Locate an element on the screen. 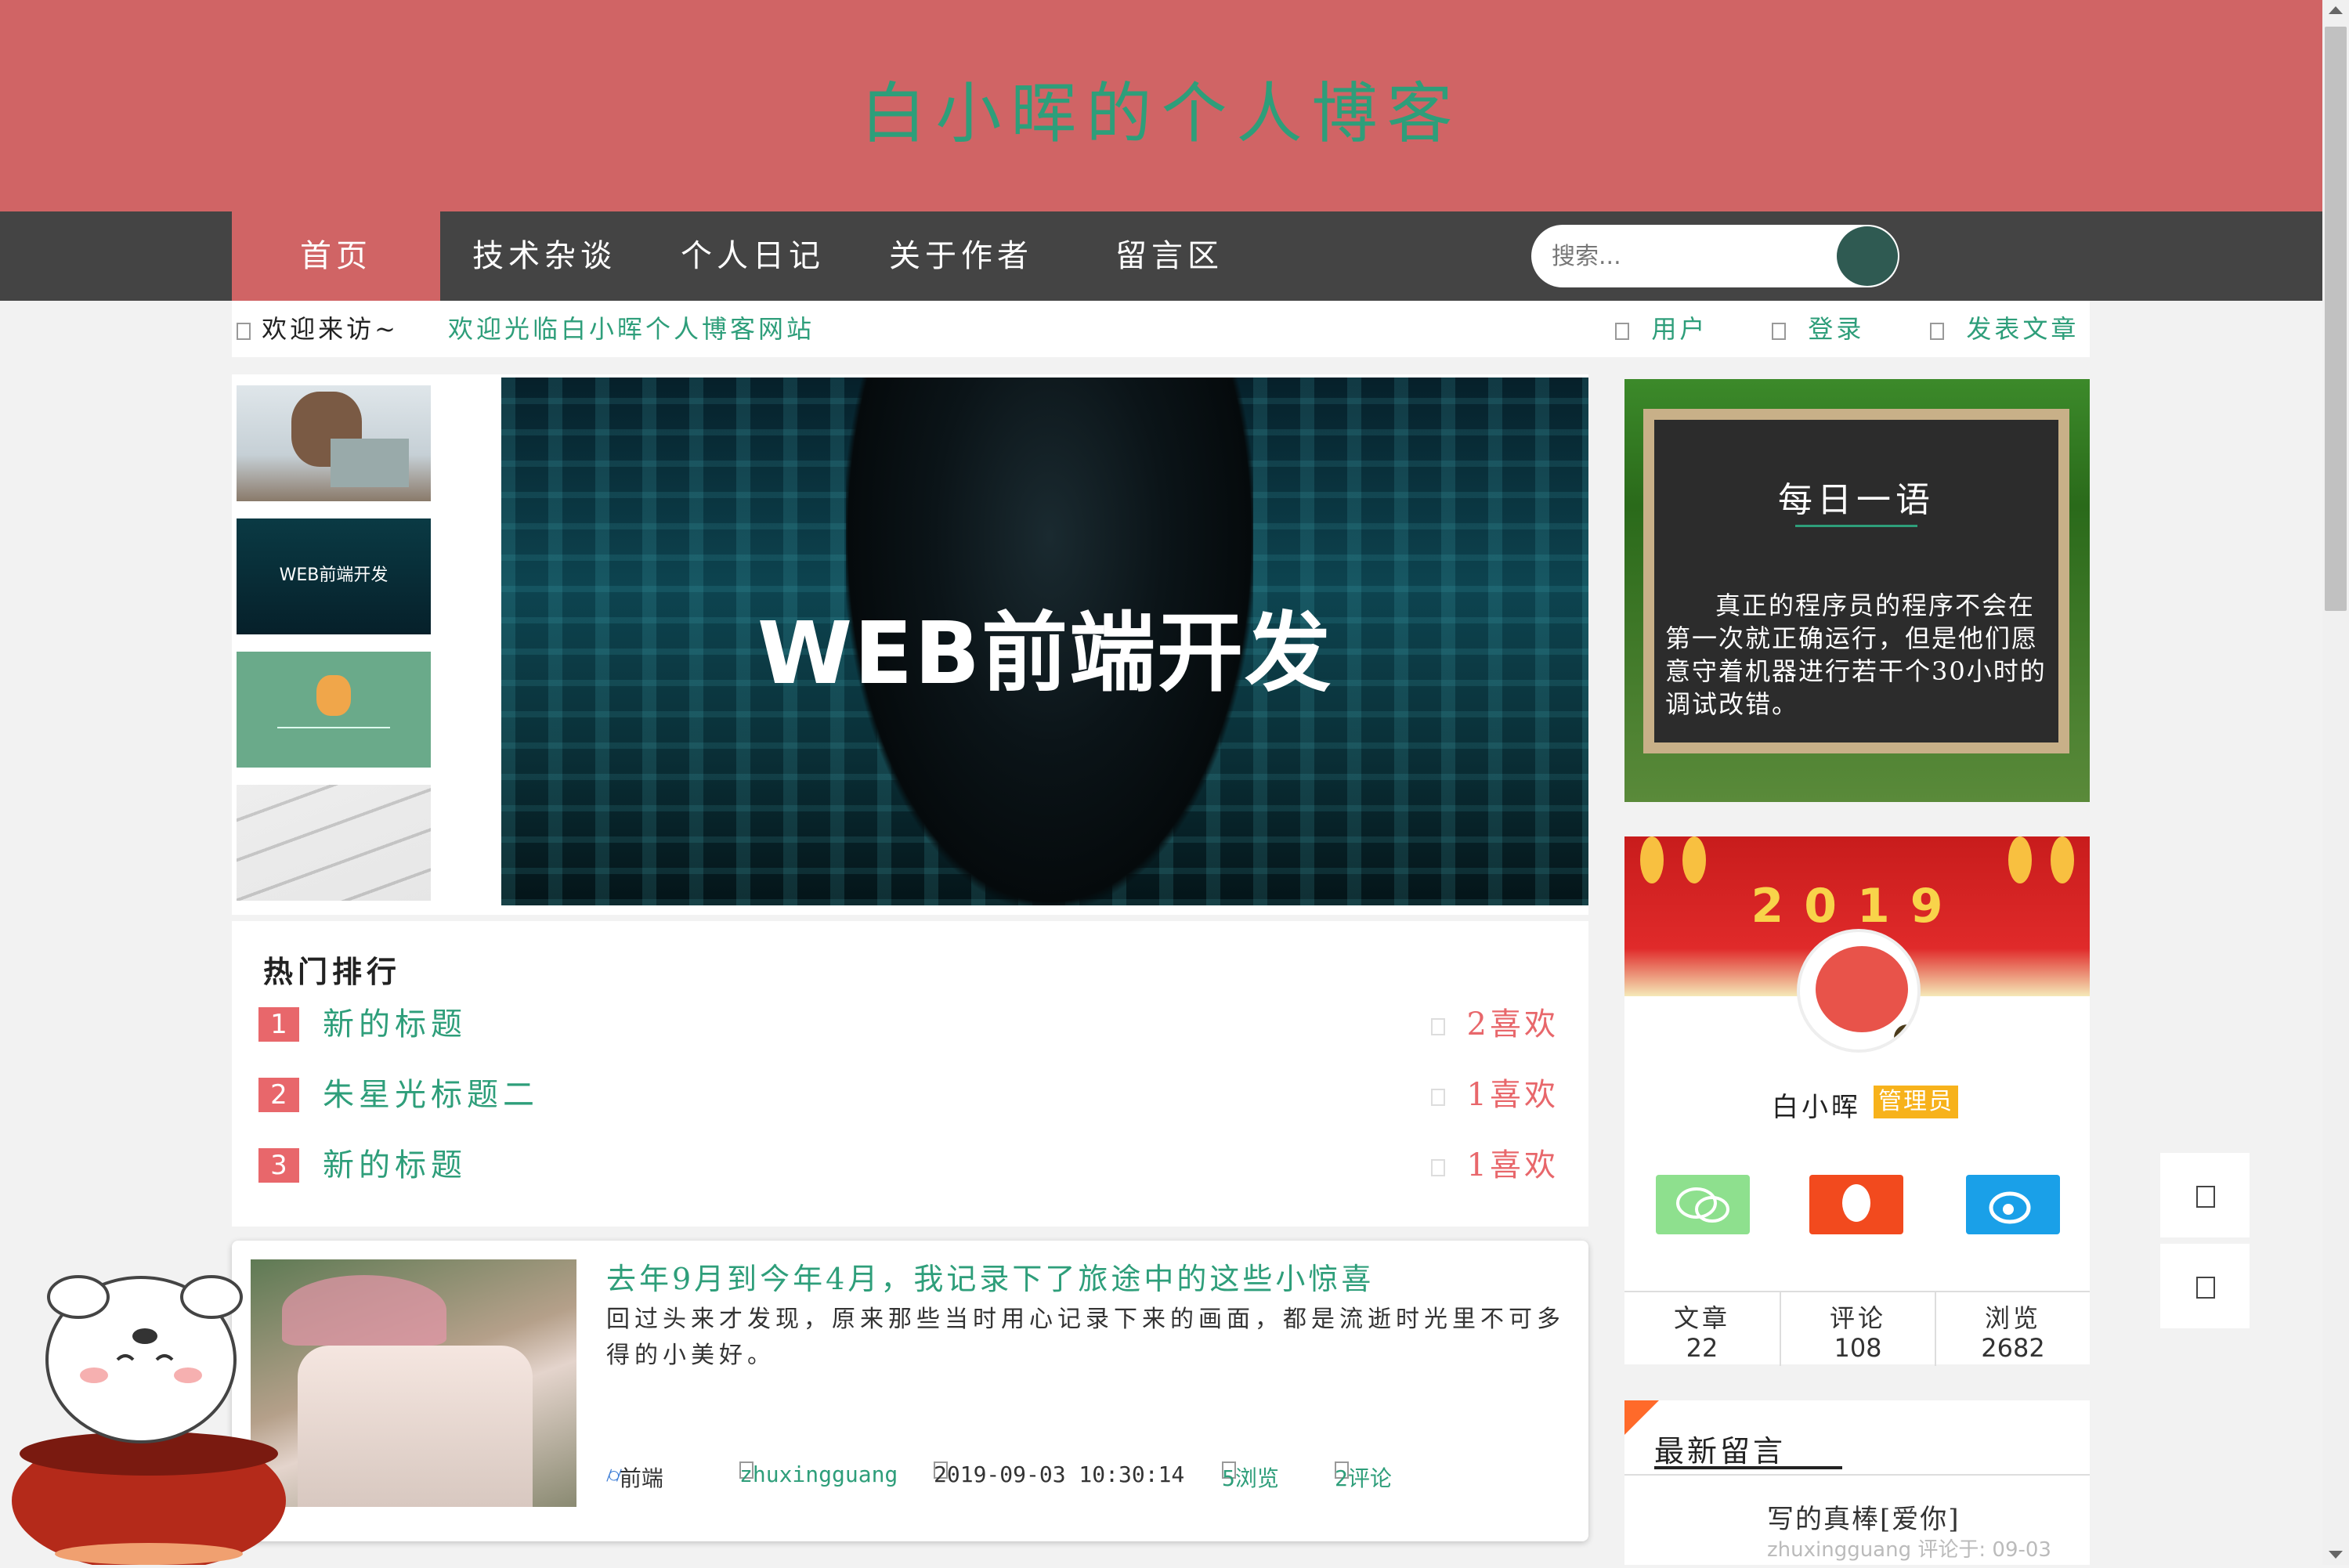  qq-icon is located at coordinates (1856, 1203).